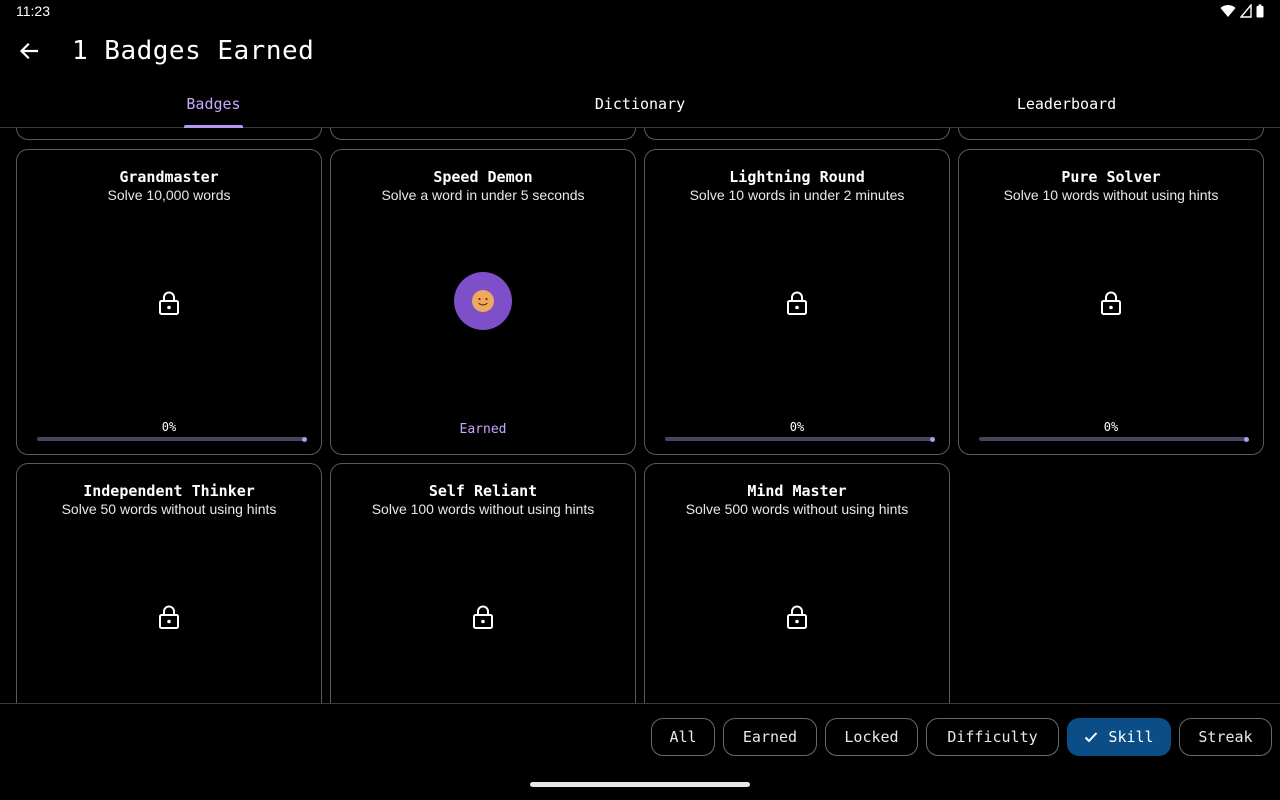  I want to click on check-icon, so click(1091, 737).